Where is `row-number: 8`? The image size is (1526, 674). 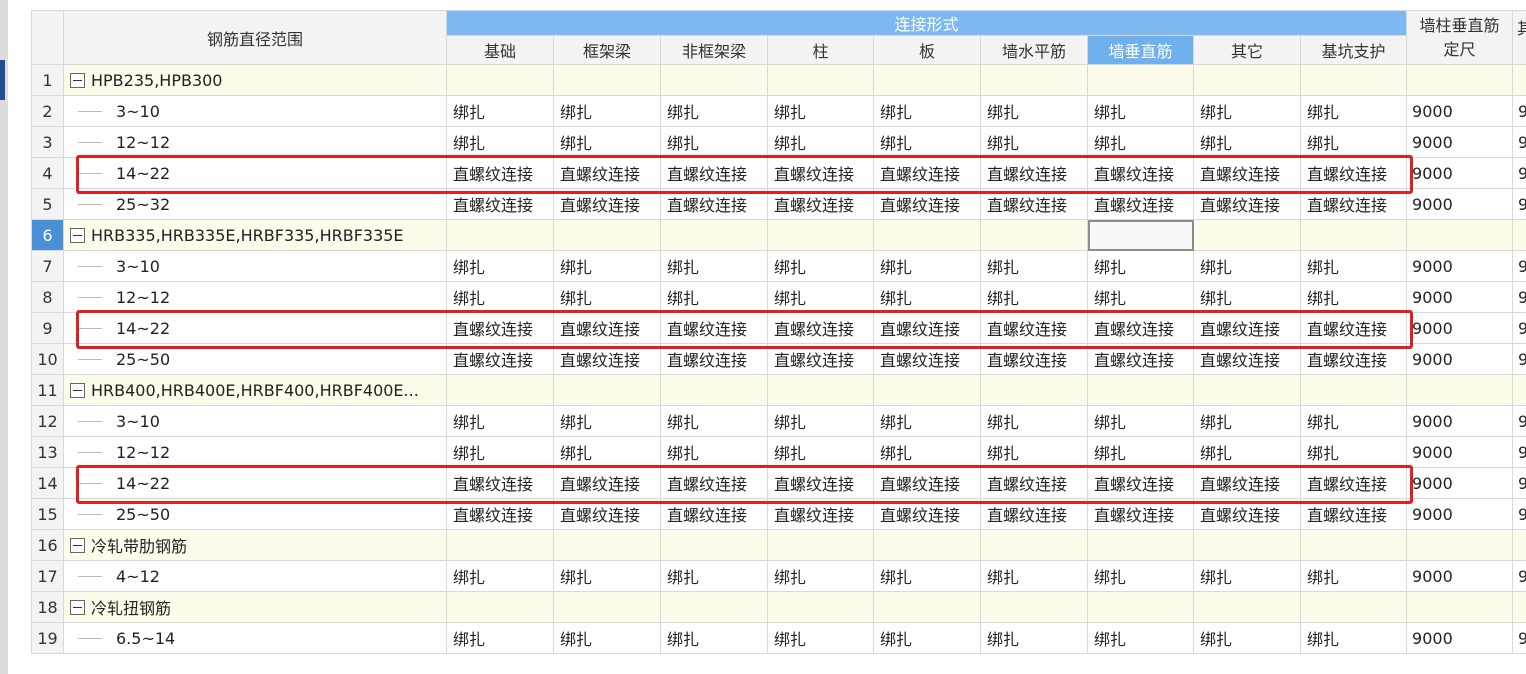 row-number: 8 is located at coordinates (47, 297).